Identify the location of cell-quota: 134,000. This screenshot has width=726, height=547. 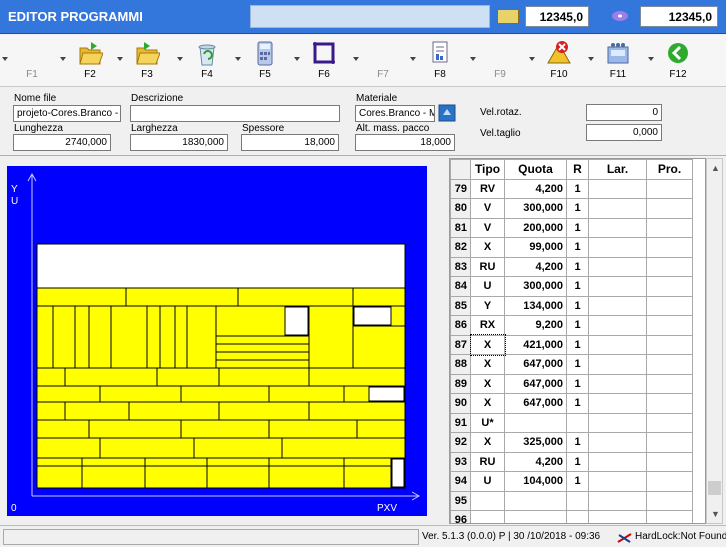
(535, 305).